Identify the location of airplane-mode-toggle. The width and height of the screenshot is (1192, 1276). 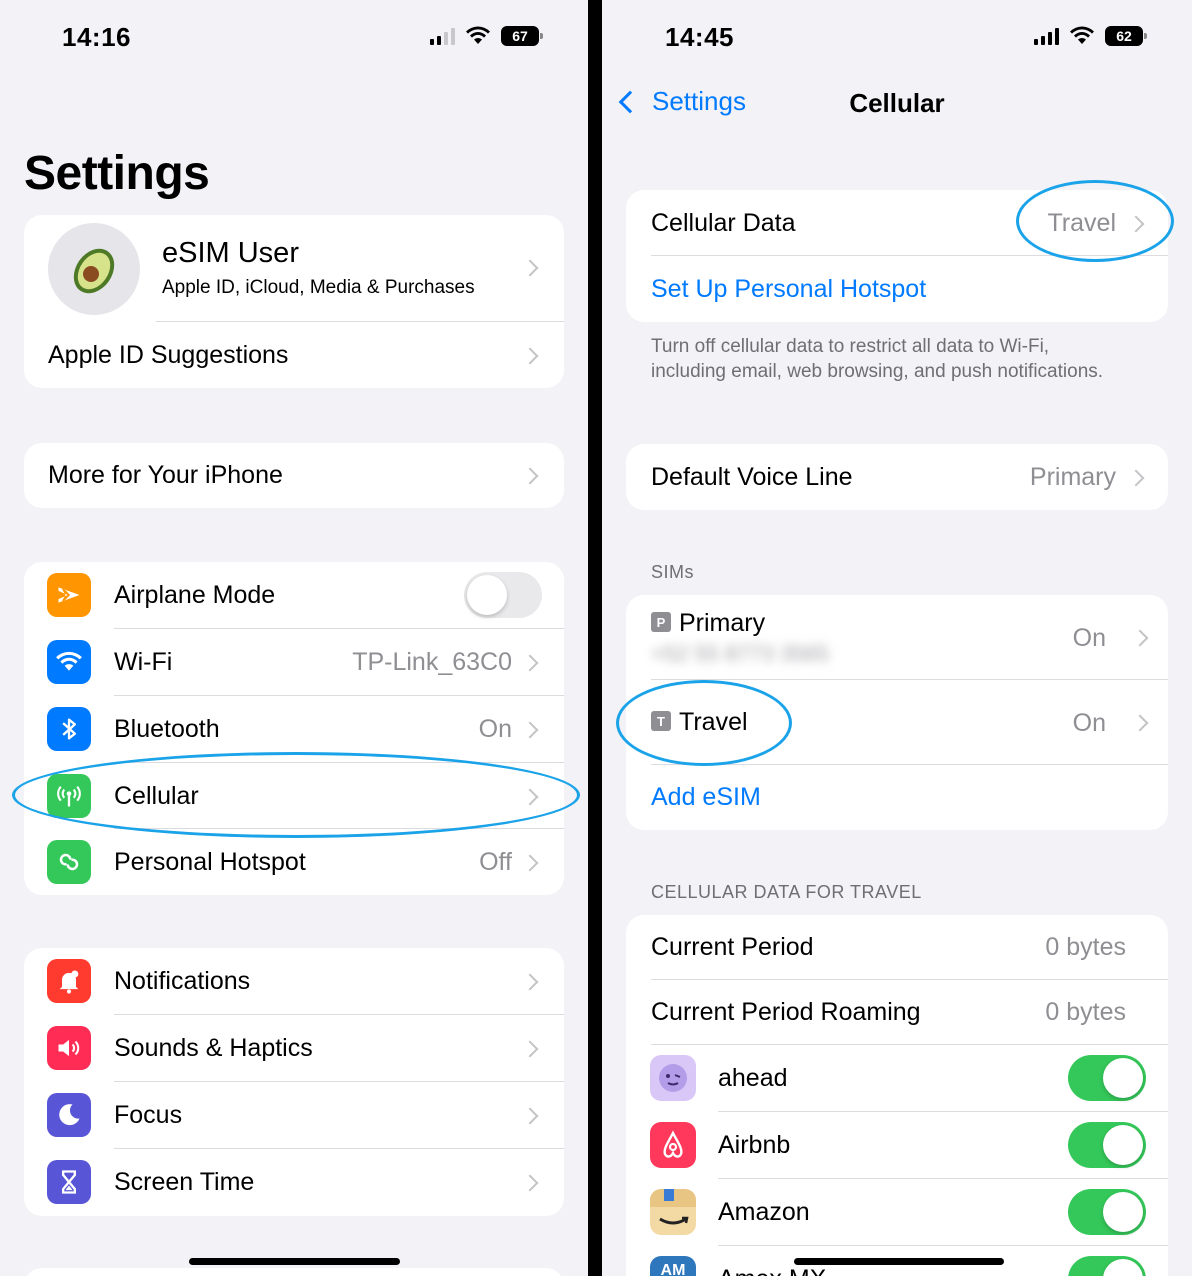
(503, 595).